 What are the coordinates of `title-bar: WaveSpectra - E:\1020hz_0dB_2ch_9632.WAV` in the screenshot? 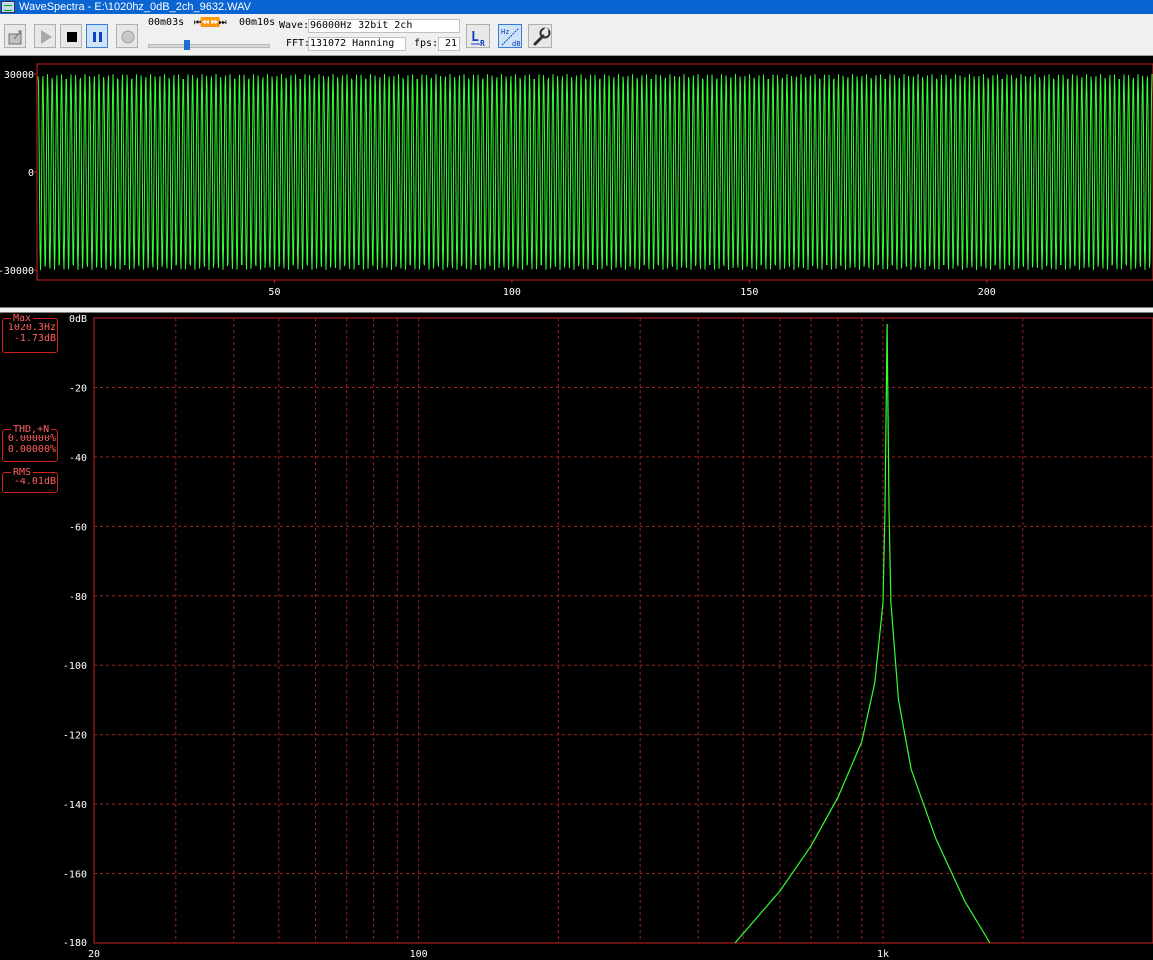 It's located at (576, 7).